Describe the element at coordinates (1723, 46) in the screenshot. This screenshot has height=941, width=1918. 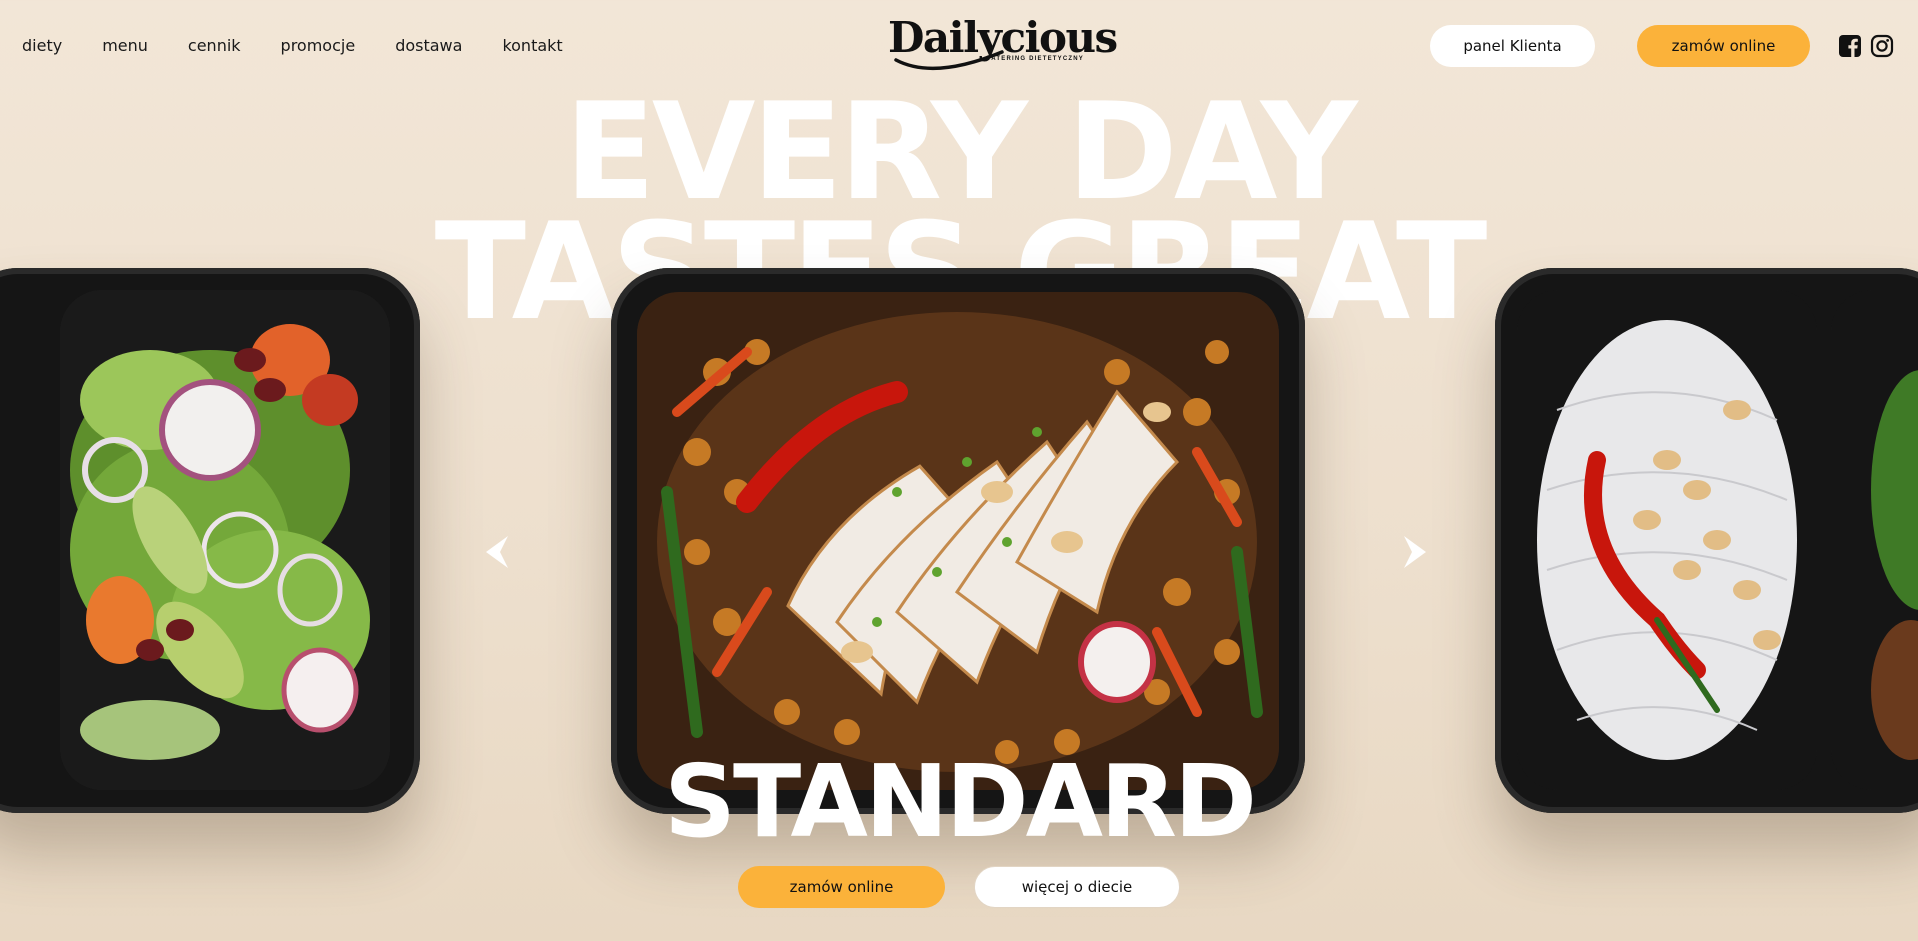
I see `order-online-button: zamów online` at that location.